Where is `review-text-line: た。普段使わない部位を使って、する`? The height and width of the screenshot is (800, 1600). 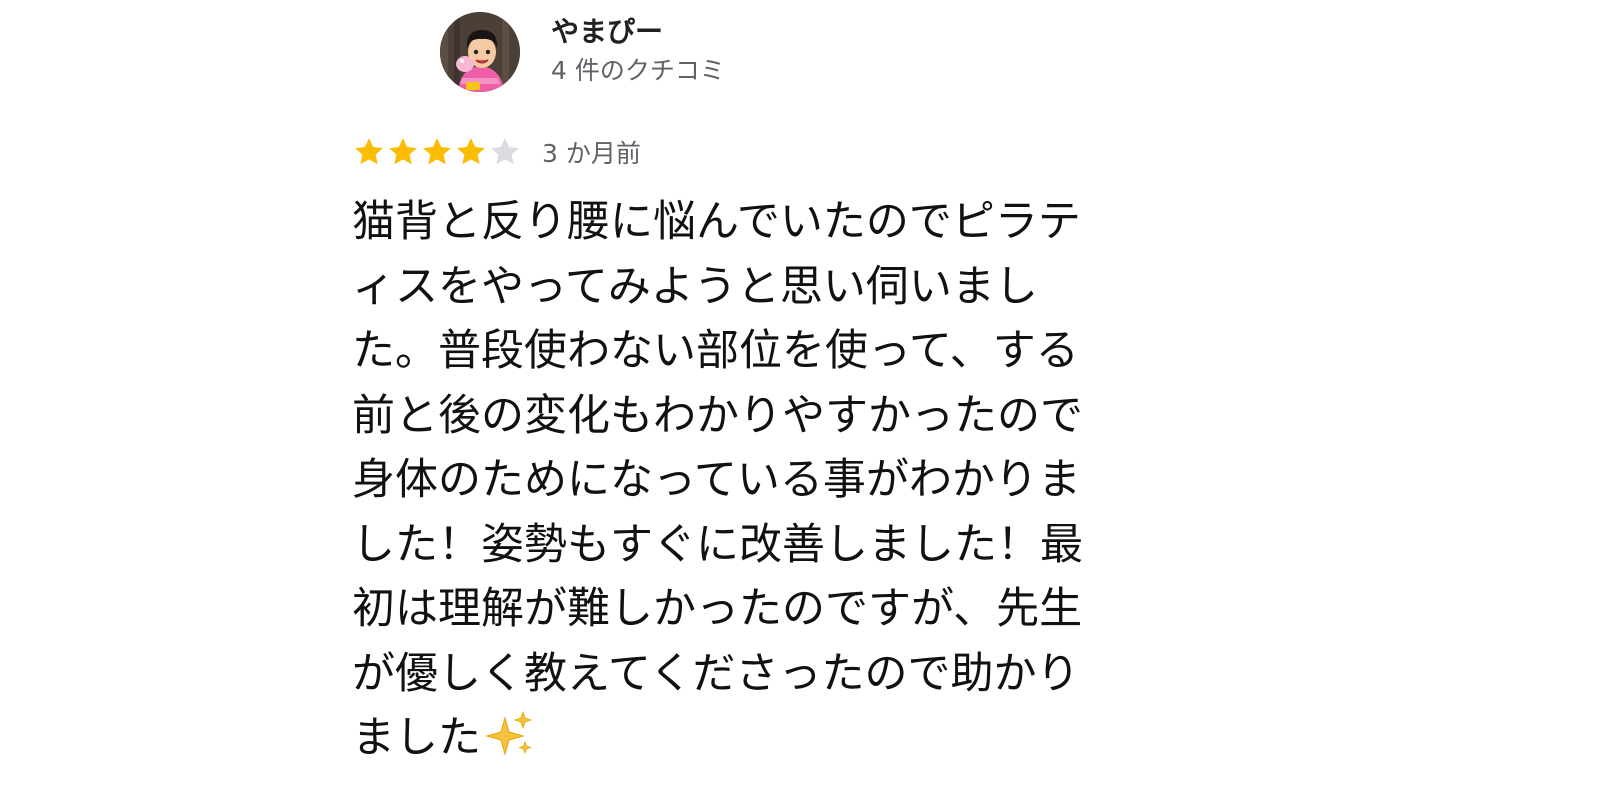
review-text-line: た。普段使わない部位を使って、する is located at coordinates (715, 351).